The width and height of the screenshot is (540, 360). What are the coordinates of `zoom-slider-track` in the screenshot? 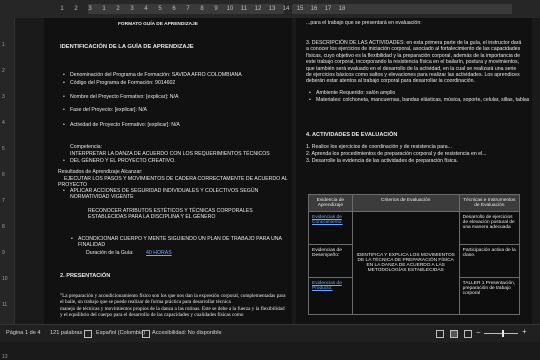 It's located at (501, 333).